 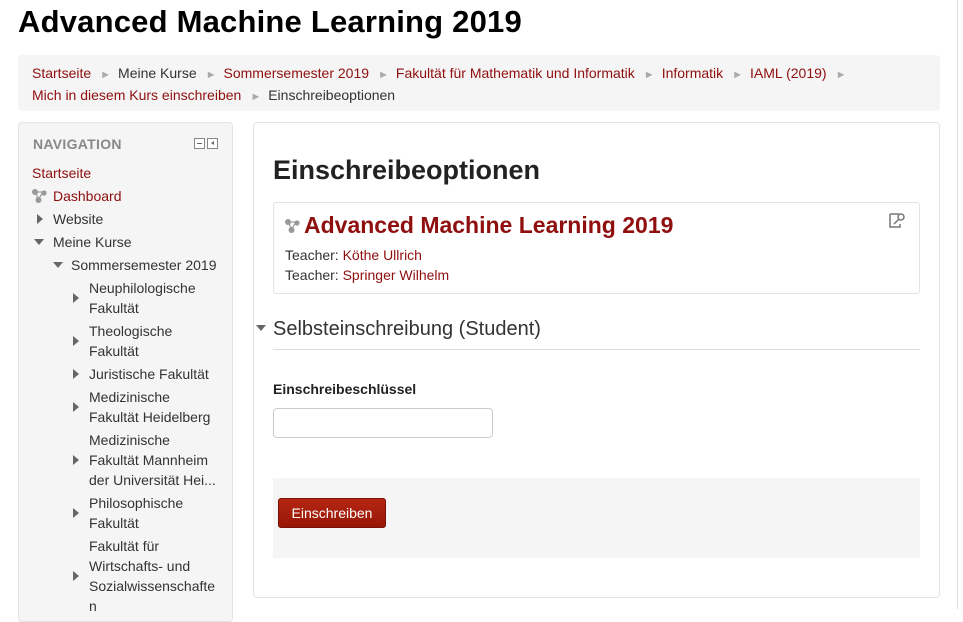 I want to click on scrollbar-edge, so click(x=957, y=304).